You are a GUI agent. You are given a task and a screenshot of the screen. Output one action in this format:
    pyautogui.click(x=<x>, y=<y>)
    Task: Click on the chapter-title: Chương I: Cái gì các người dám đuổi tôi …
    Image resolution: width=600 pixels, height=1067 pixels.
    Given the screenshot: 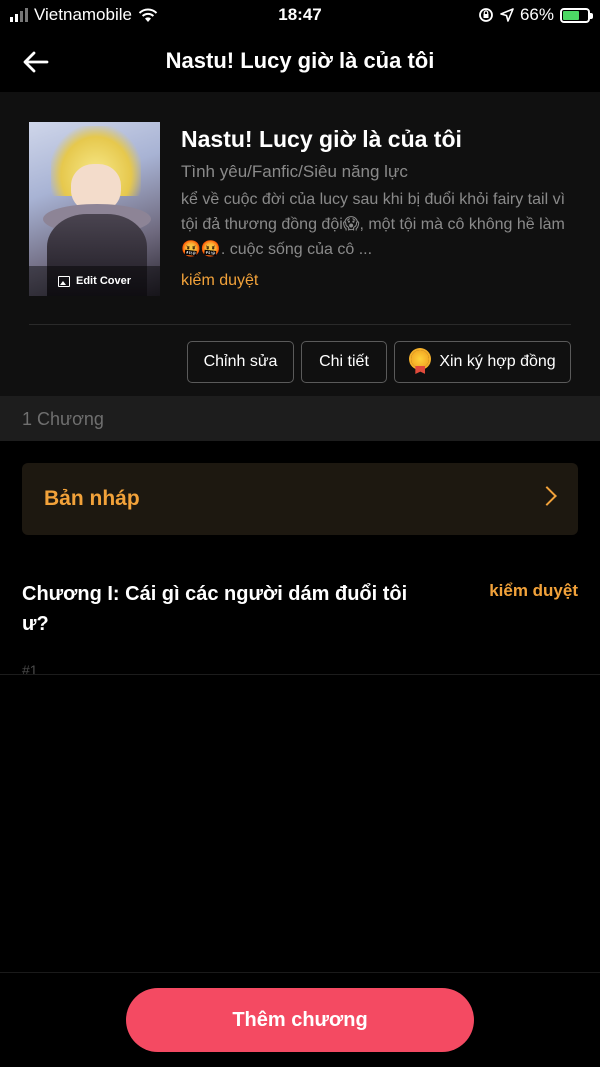 What is the action you would take?
    pyautogui.click(x=215, y=609)
    